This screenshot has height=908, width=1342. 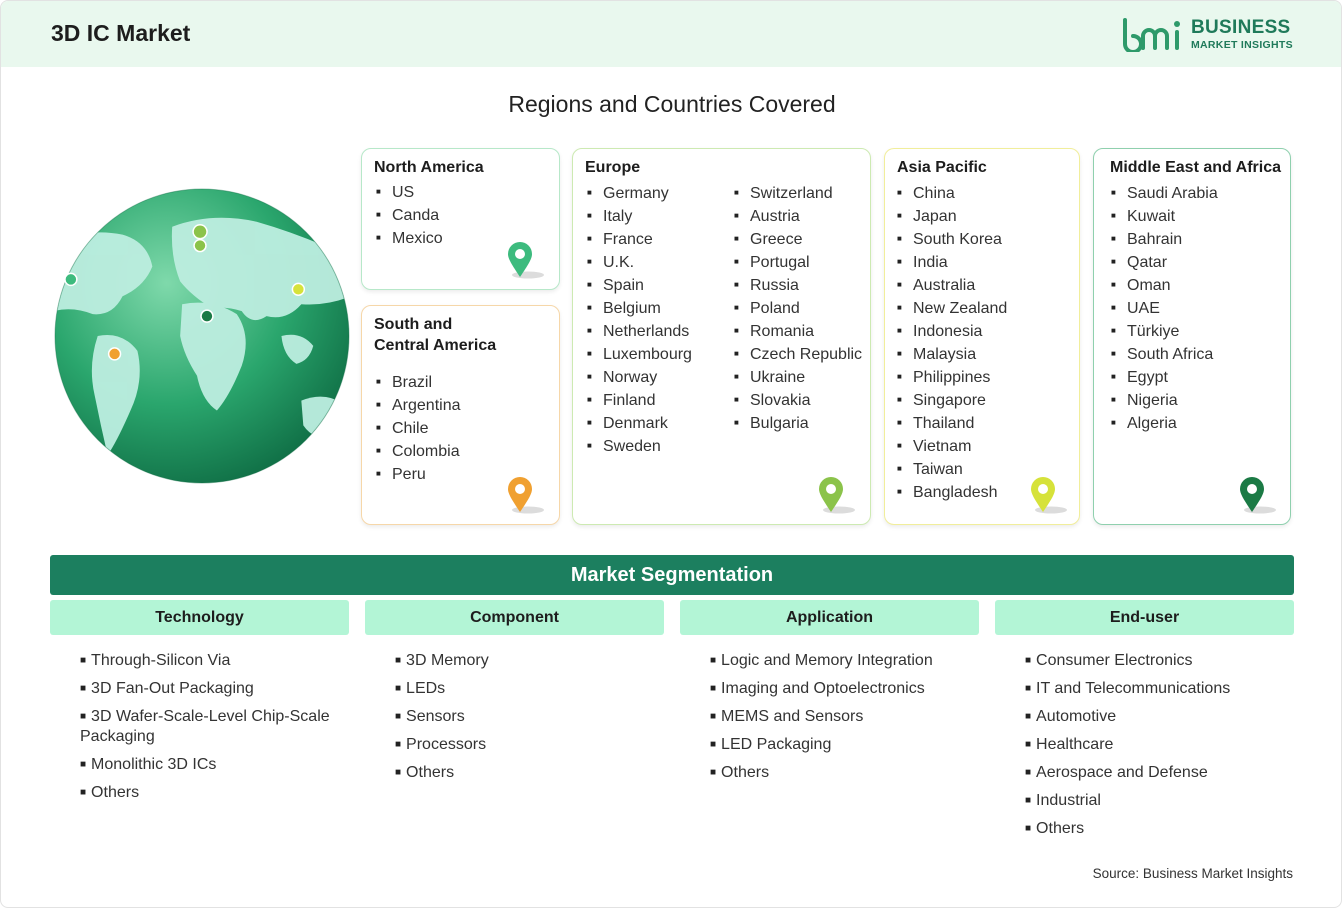 I want to click on country-item: US, so click(x=409, y=192).